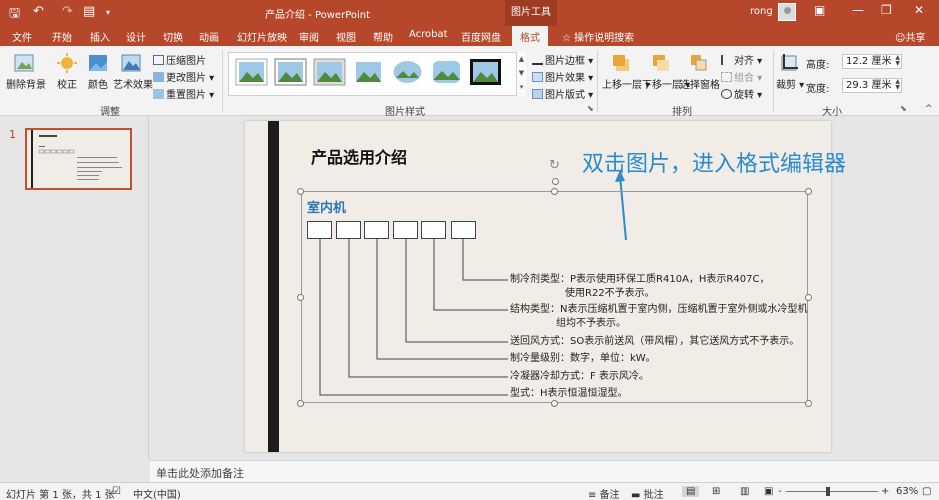 Image resolution: width=939 pixels, height=500 pixels. What do you see at coordinates (768, 491) in the screenshot?
I see `slideshow-icon: ▣` at bounding box center [768, 491].